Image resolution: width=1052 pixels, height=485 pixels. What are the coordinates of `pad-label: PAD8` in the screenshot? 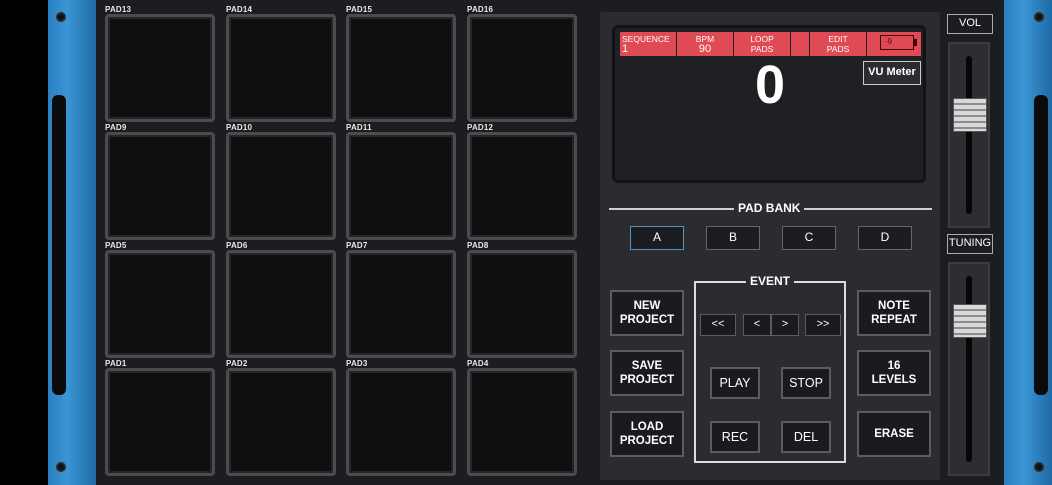 It's located at (478, 245).